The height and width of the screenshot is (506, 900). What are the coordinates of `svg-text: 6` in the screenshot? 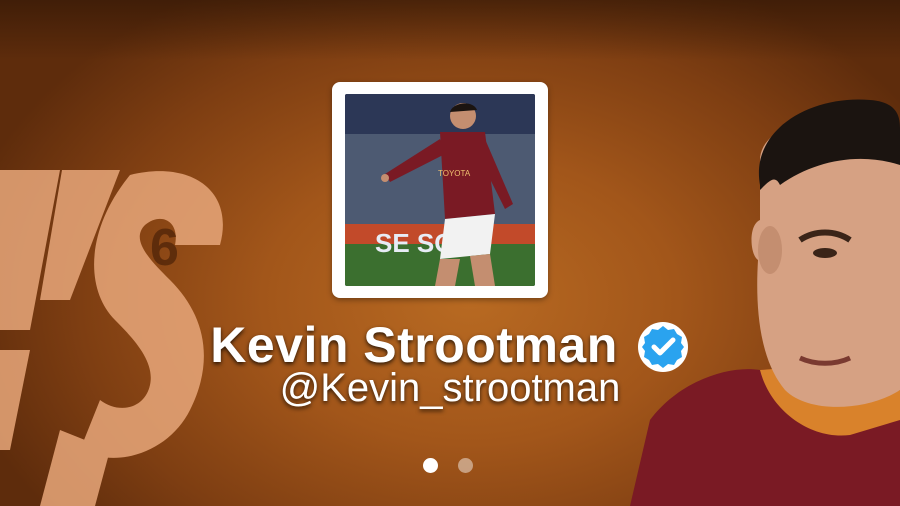 It's located at (164, 248).